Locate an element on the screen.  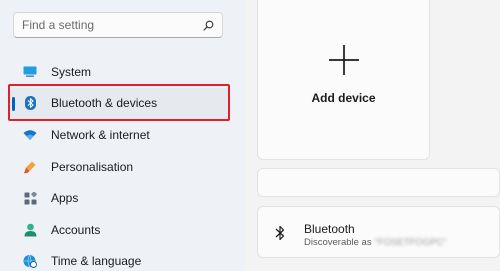
person-icon is located at coordinates (30, 230).